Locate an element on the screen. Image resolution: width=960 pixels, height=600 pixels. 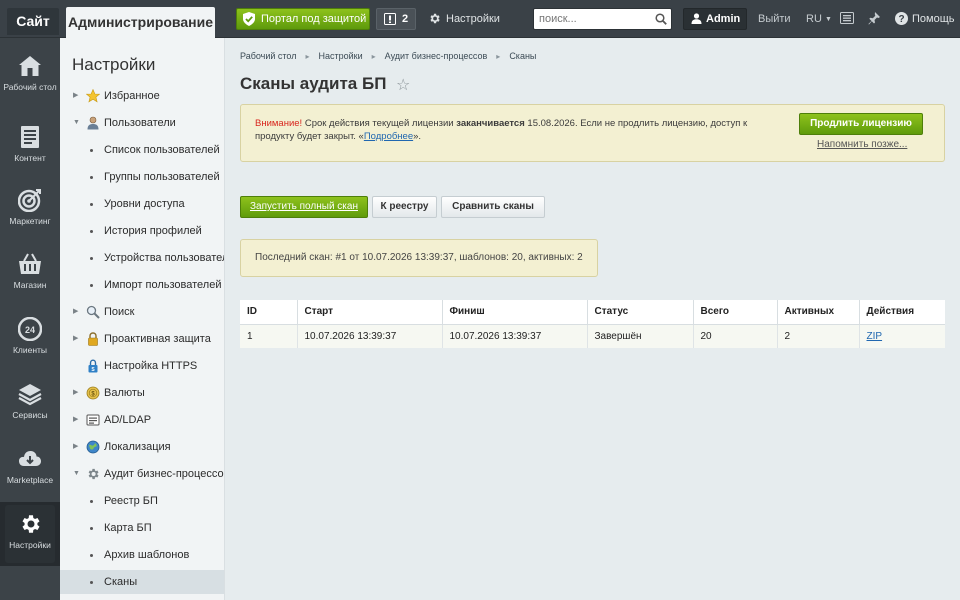
column-header-active: Активных is located at coordinates (818, 312).